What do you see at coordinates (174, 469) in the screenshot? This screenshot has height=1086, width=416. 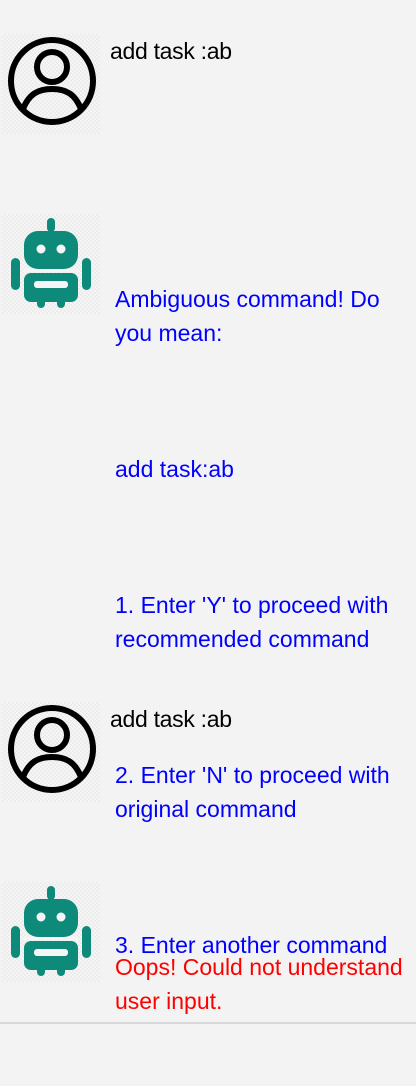 I see `bot-paragraph: add task:ab` at bounding box center [174, 469].